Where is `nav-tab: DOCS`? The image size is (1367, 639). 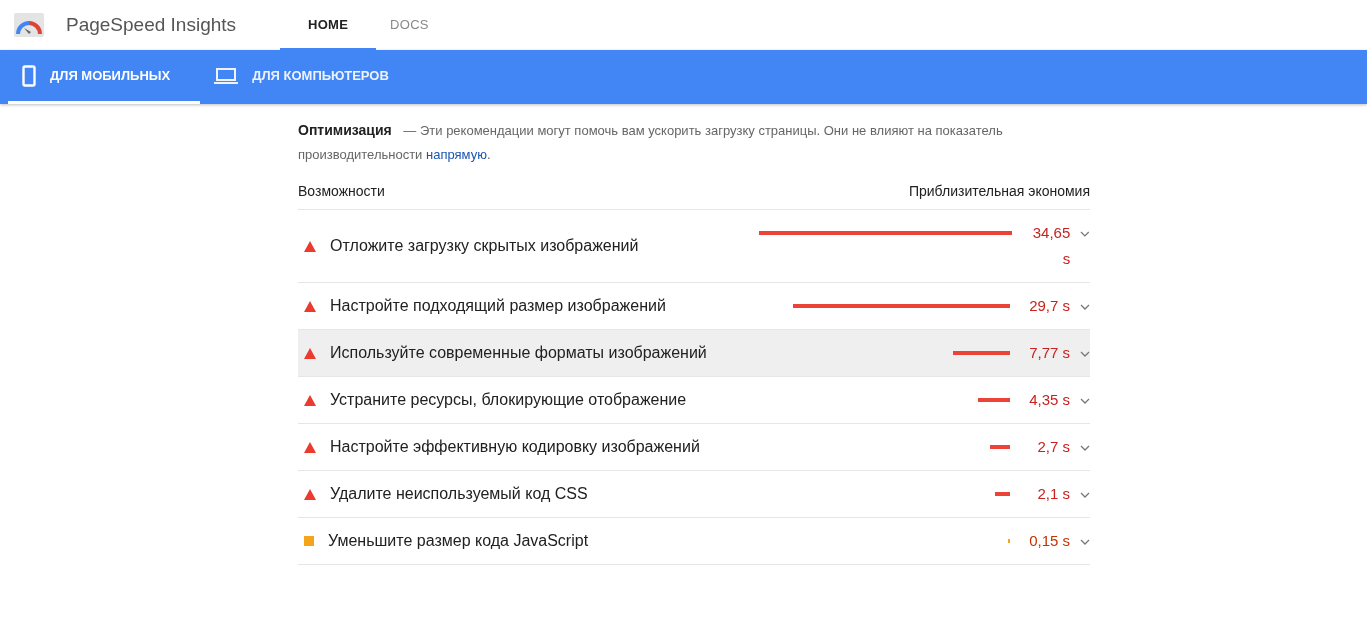
nav-tab: DOCS is located at coordinates (409, 25).